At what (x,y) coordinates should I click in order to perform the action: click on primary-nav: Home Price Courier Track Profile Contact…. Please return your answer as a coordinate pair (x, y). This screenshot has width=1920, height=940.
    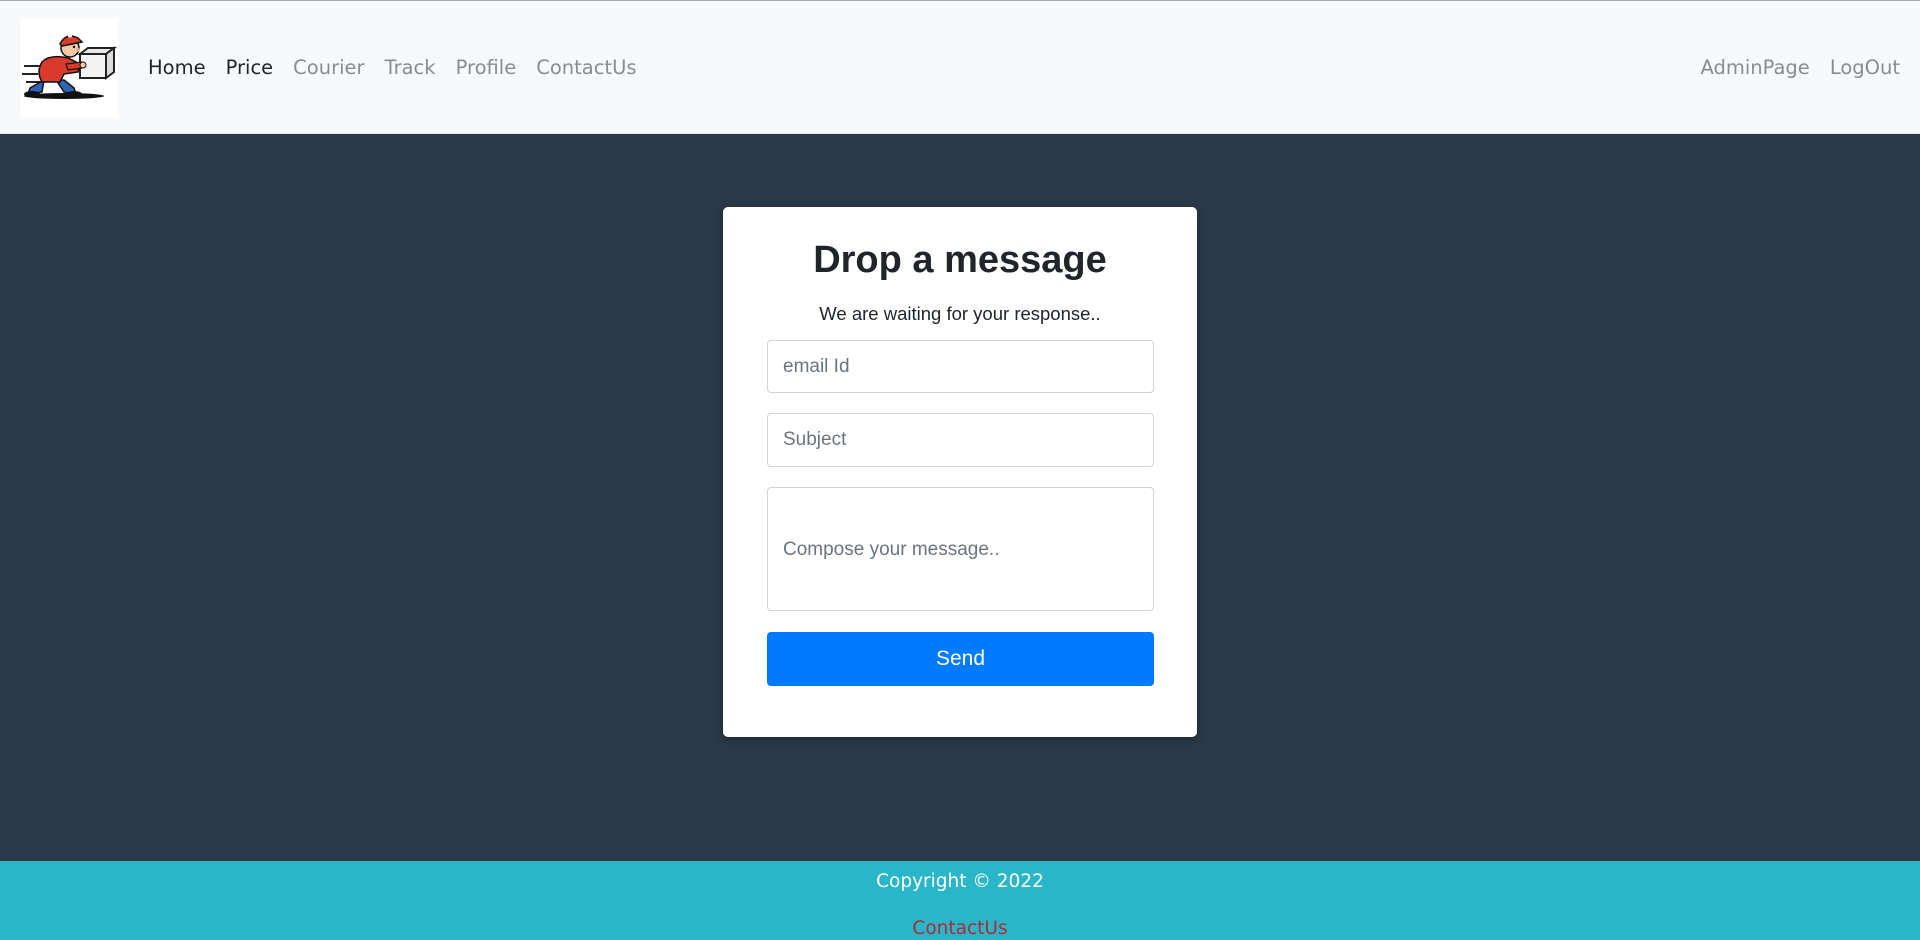
    Looking at the image, I should click on (392, 68).